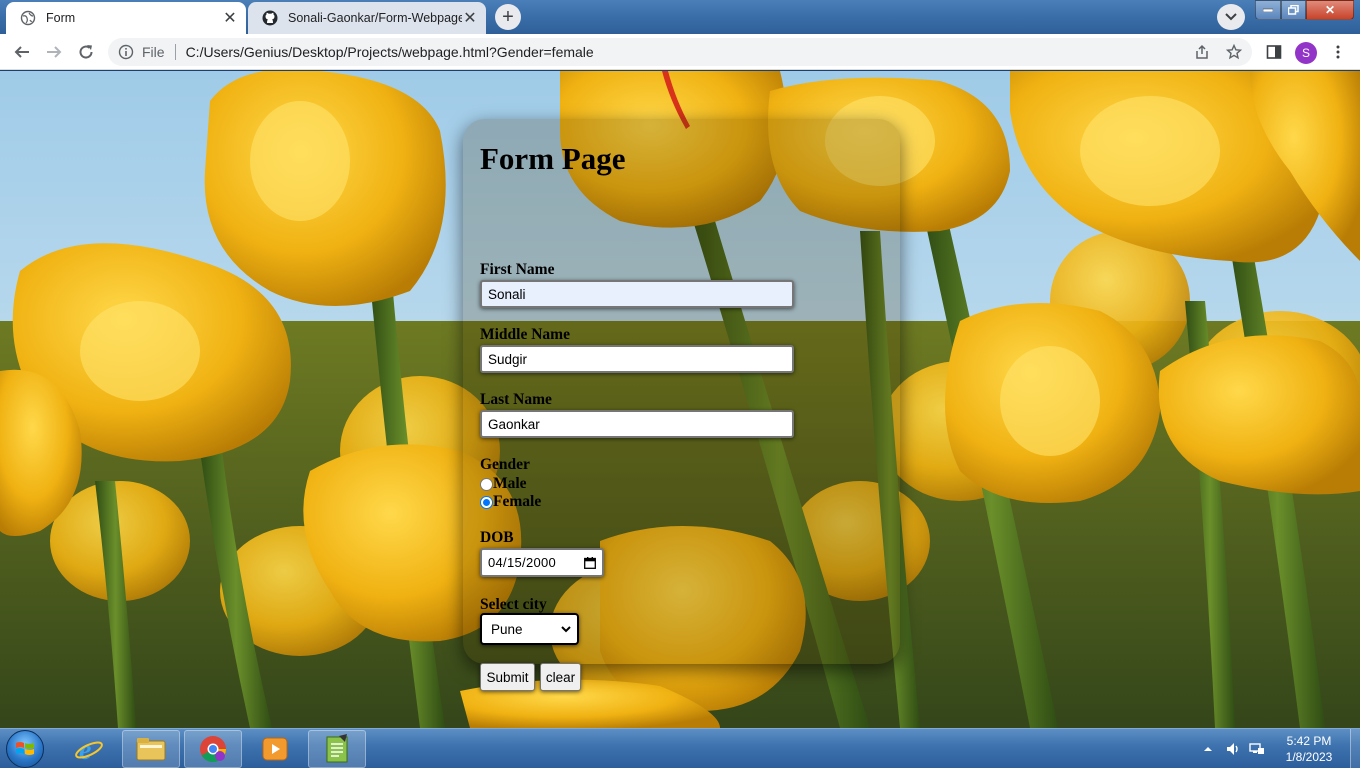 This screenshot has width=1360, height=768. Describe the element at coordinates (1306, 53) in the screenshot. I see `profile-avatar: S` at that location.